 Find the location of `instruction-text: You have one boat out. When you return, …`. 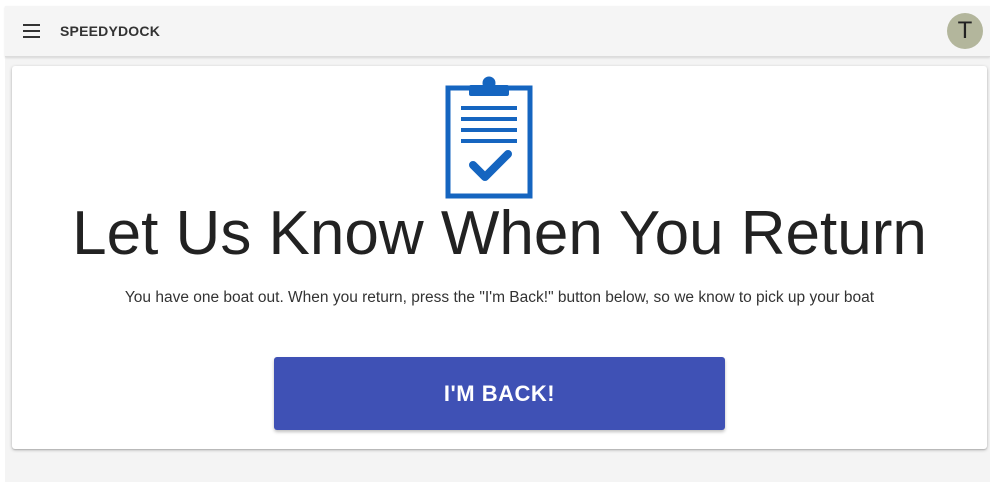

instruction-text: You have one boat out. When you return, … is located at coordinates (499, 297).